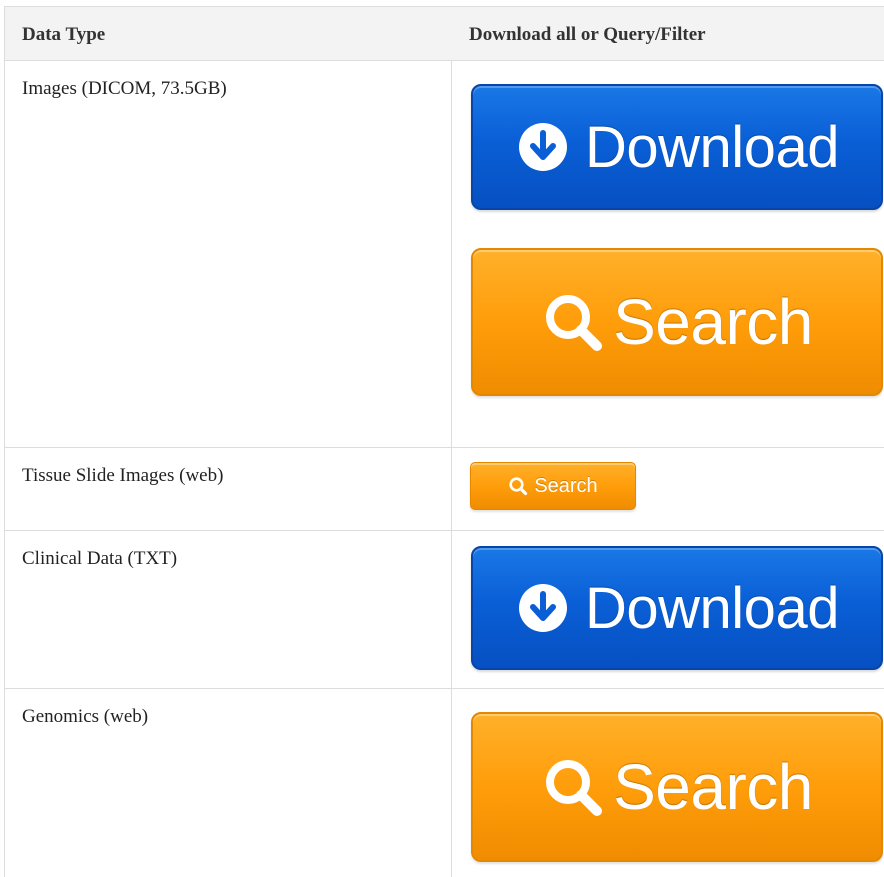 This screenshot has height=877, width=884. I want to click on search-genomics-button: Search, so click(677, 787).